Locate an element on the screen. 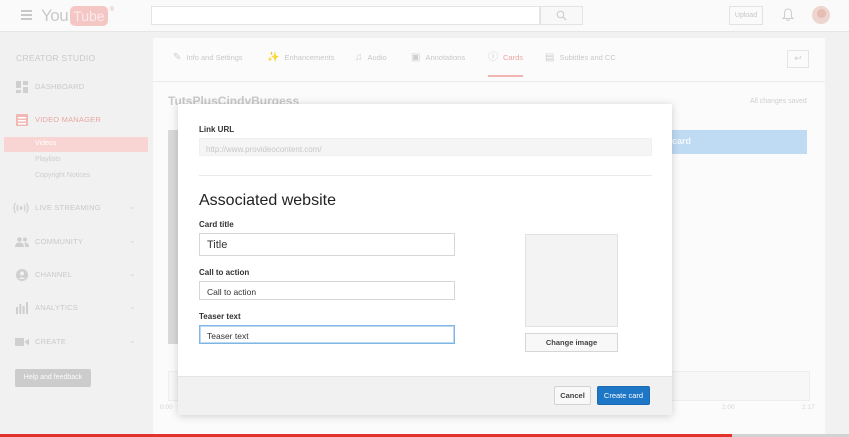 This screenshot has width=849, height=437. sidebar-item-video-manager: VIDEO MANAGER is located at coordinates (74, 120).